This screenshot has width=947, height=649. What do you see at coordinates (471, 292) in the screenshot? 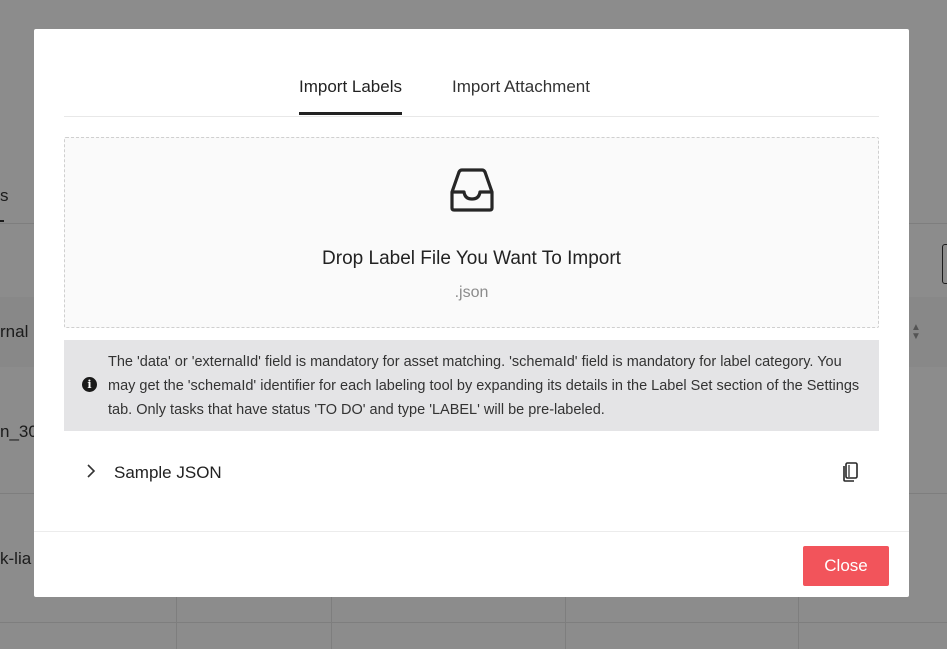
I see `dropzone-file-type: .json` at bounding box center [471, 292].